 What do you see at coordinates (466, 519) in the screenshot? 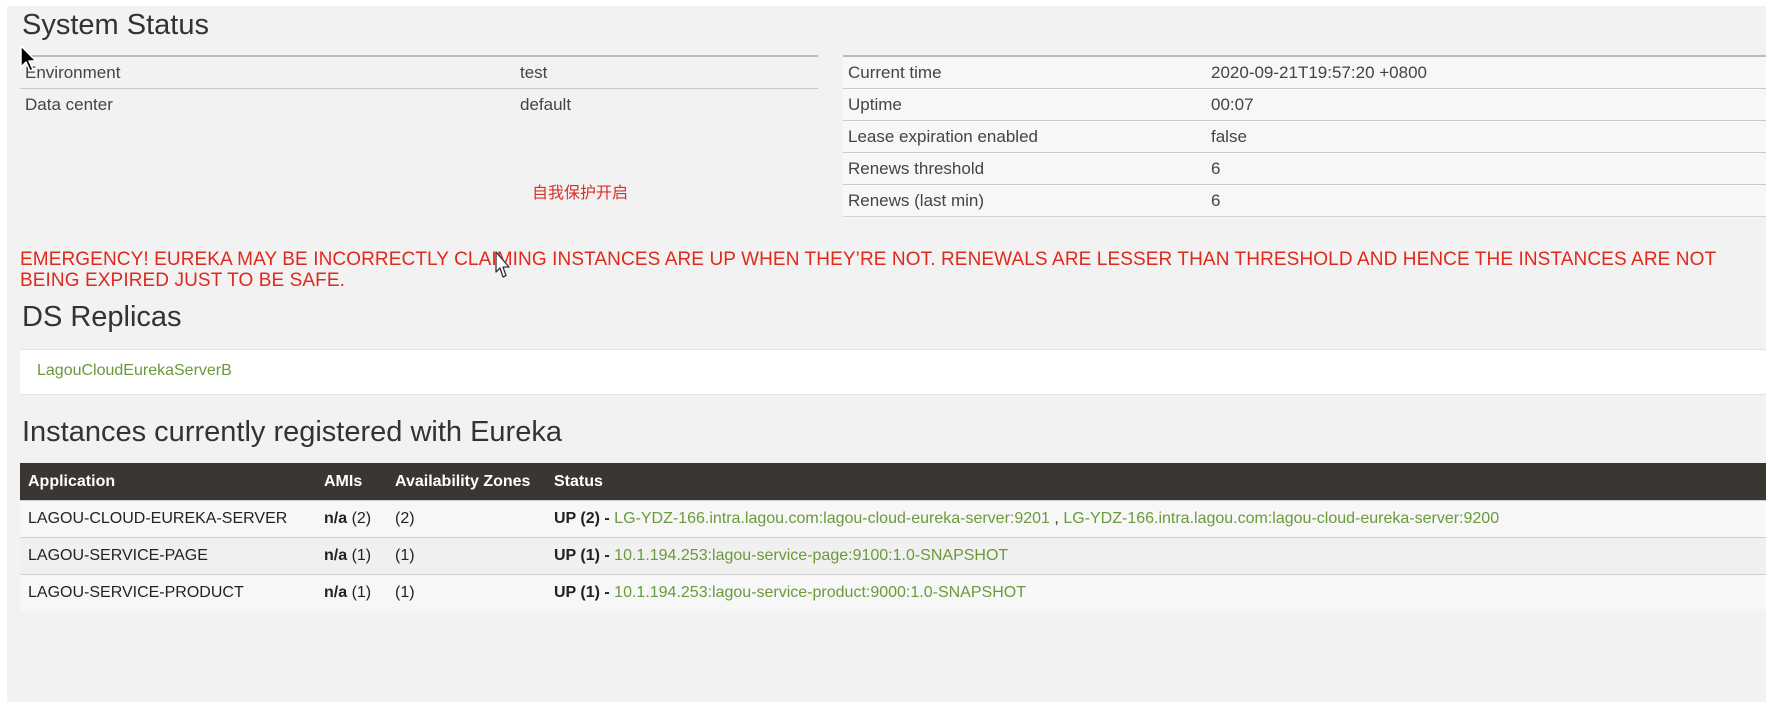
I see `availability-zones: (2)` at bounding box center [466, 519].